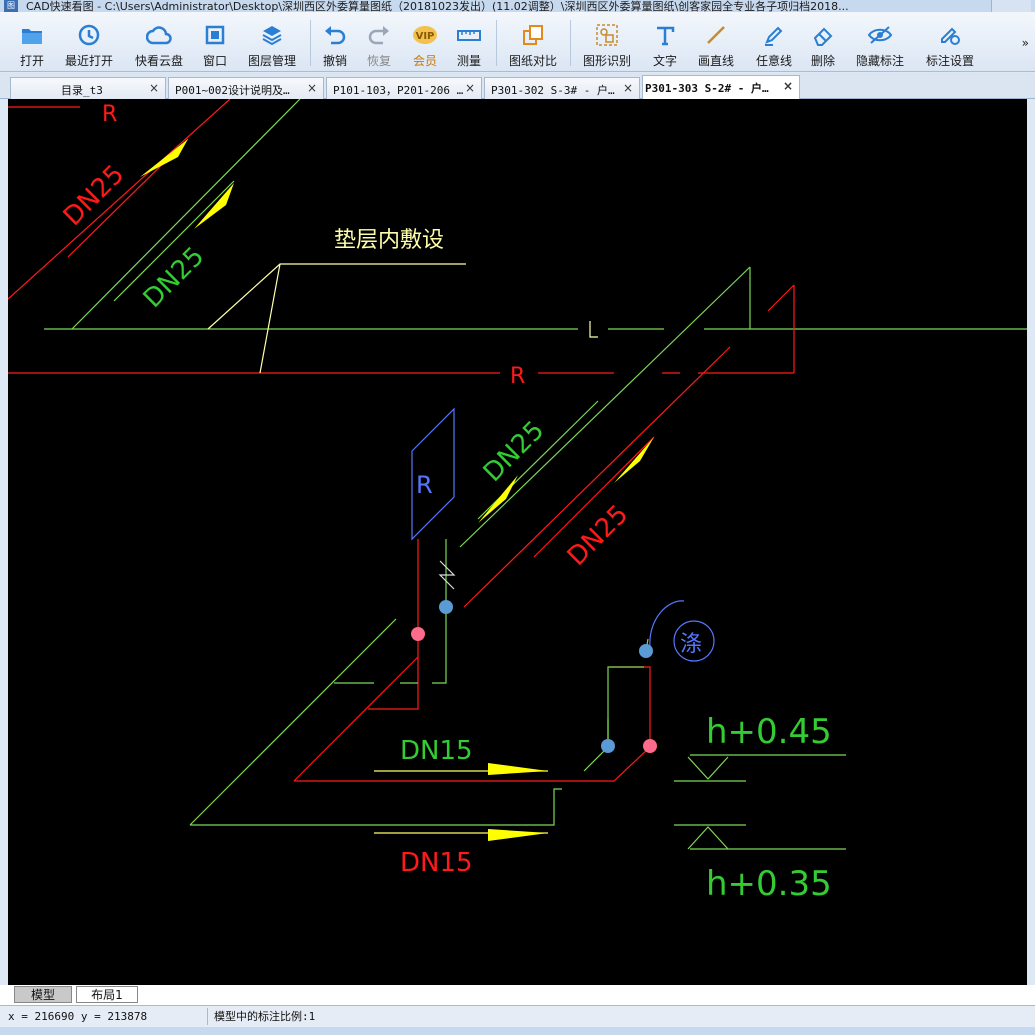  What do you see at coordinates (532, 61) in the screenshot?
I see `compare-label: 图纸对比` at bounding box center [532, 61].